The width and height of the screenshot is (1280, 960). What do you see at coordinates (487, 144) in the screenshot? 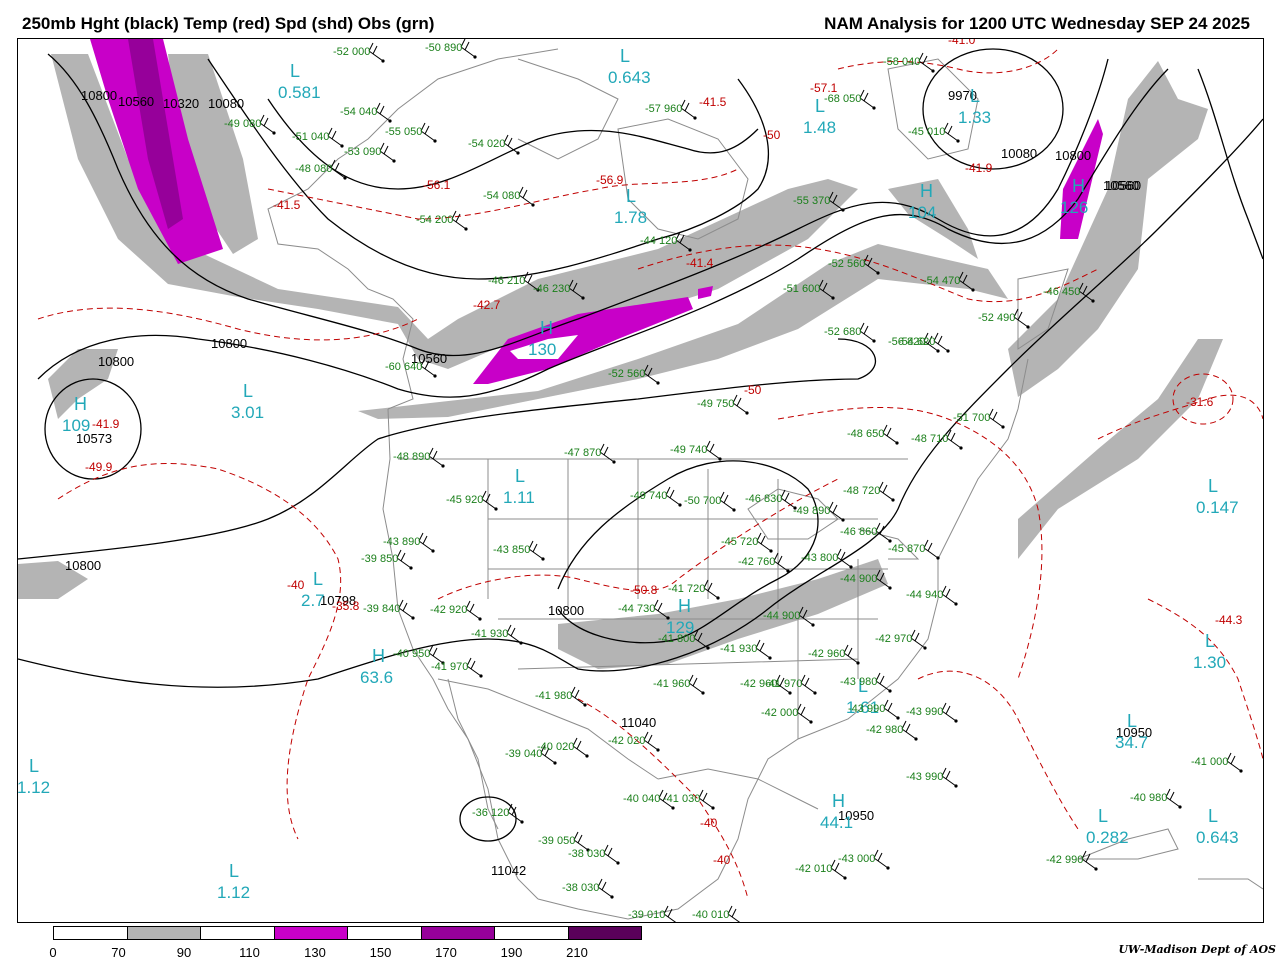
I see `observation-plot: -54 020` at bounding box center [487, 144].